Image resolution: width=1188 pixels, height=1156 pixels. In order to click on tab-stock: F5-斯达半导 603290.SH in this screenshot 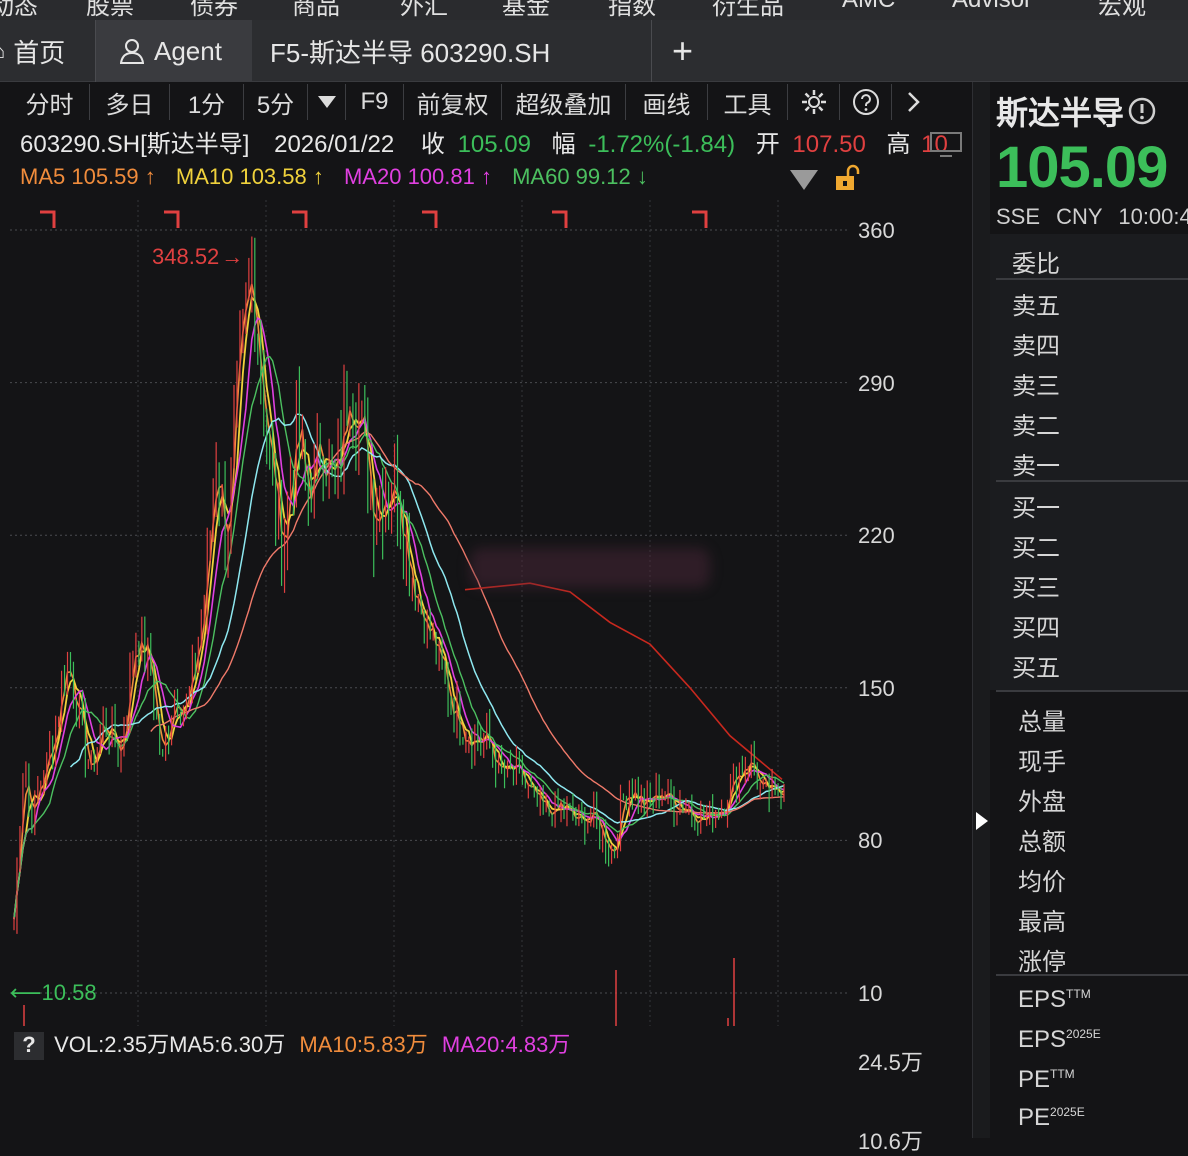, I will do `click(452, 51)`.